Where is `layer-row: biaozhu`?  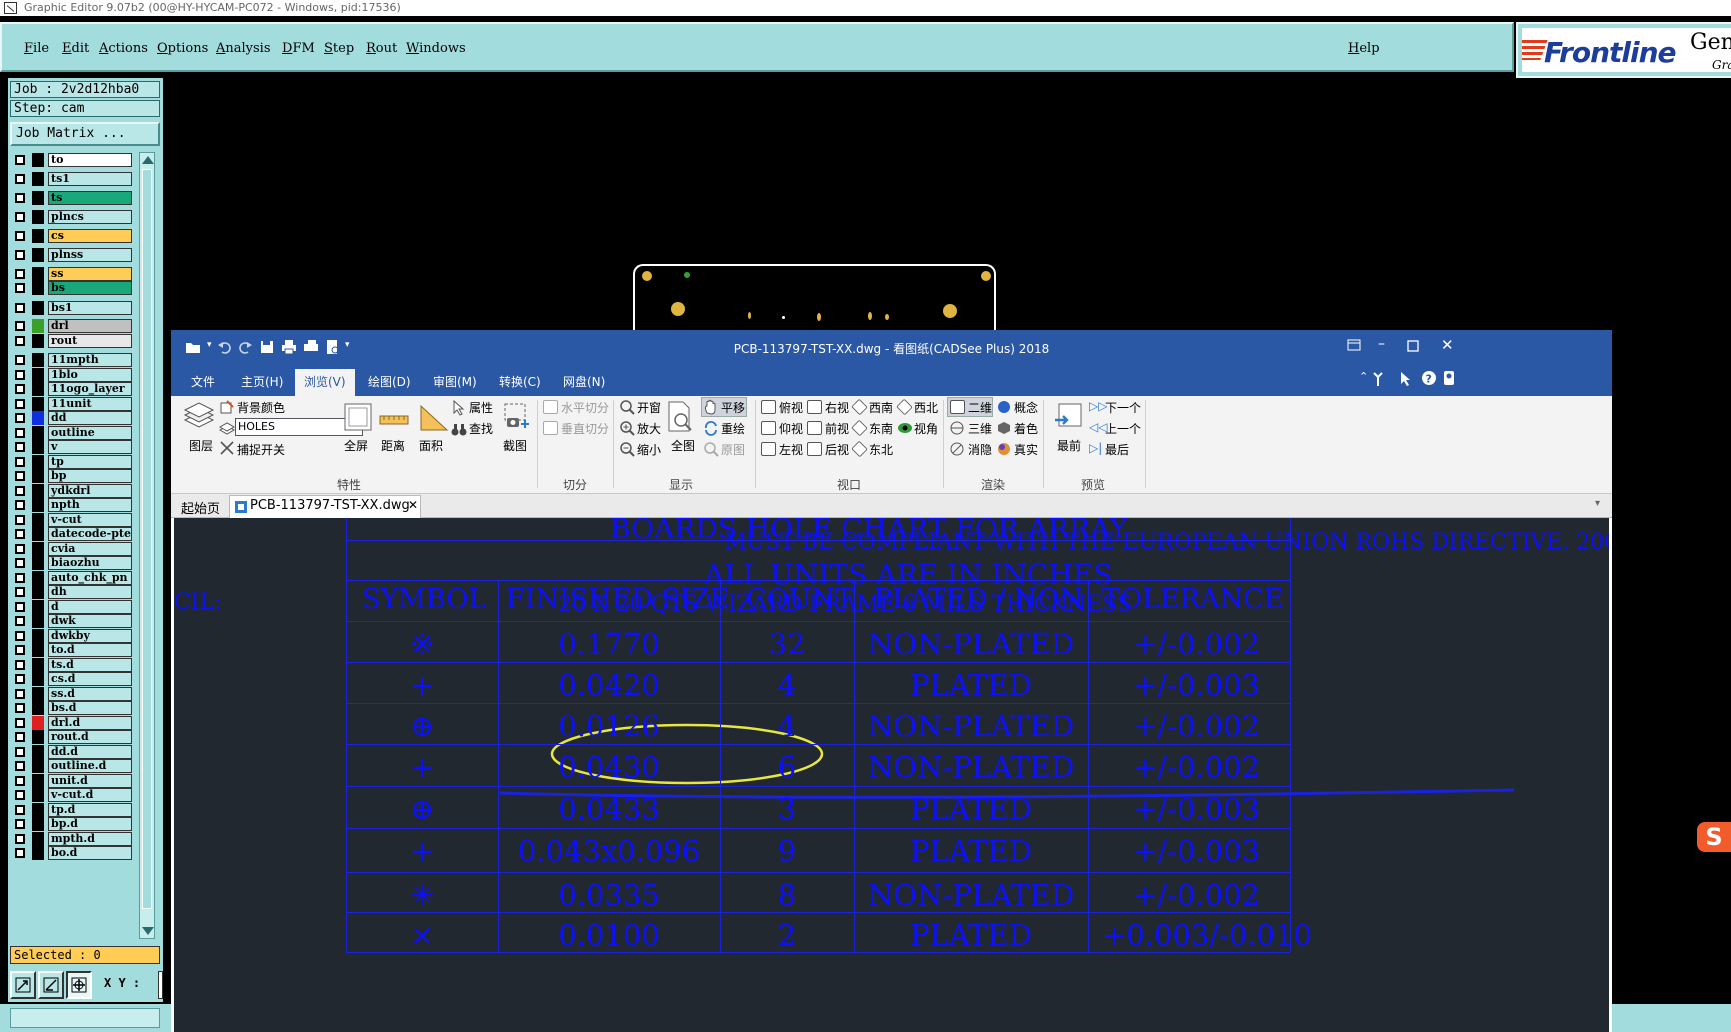 layer-row: biaozhu is located at coordinates (74, 563).